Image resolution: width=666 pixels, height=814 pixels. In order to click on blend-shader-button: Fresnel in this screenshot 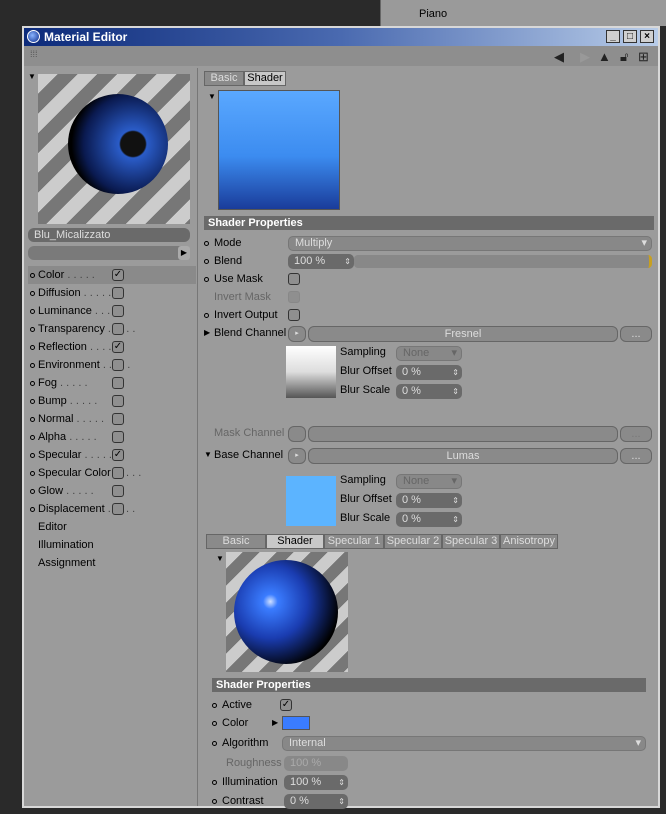, I will do `click(463, 334)`.